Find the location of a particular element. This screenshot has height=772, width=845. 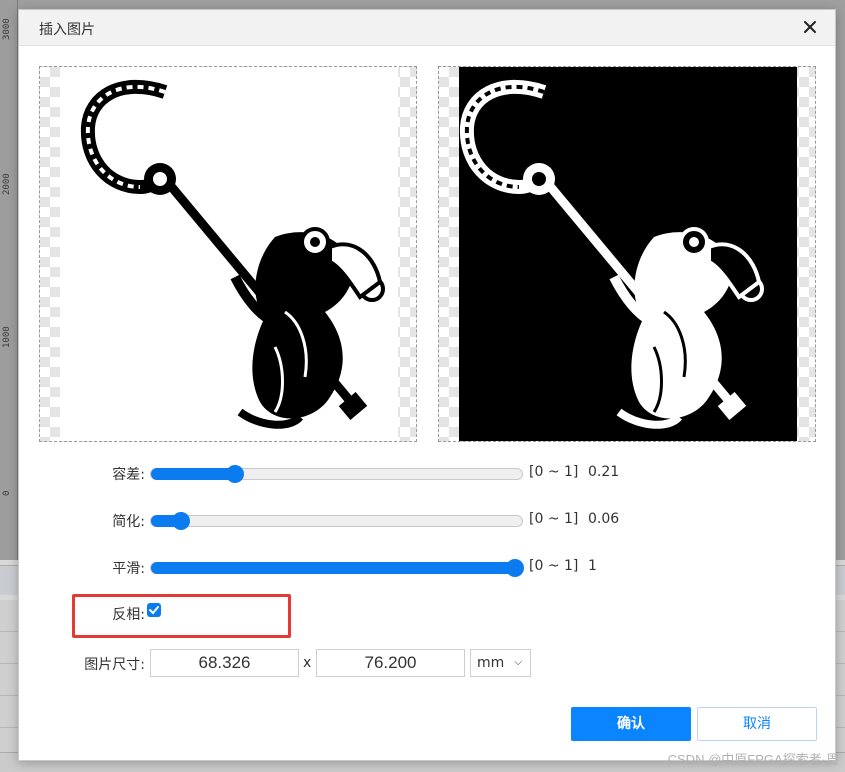

tolerance-slider is located at coordinates (336, 474).